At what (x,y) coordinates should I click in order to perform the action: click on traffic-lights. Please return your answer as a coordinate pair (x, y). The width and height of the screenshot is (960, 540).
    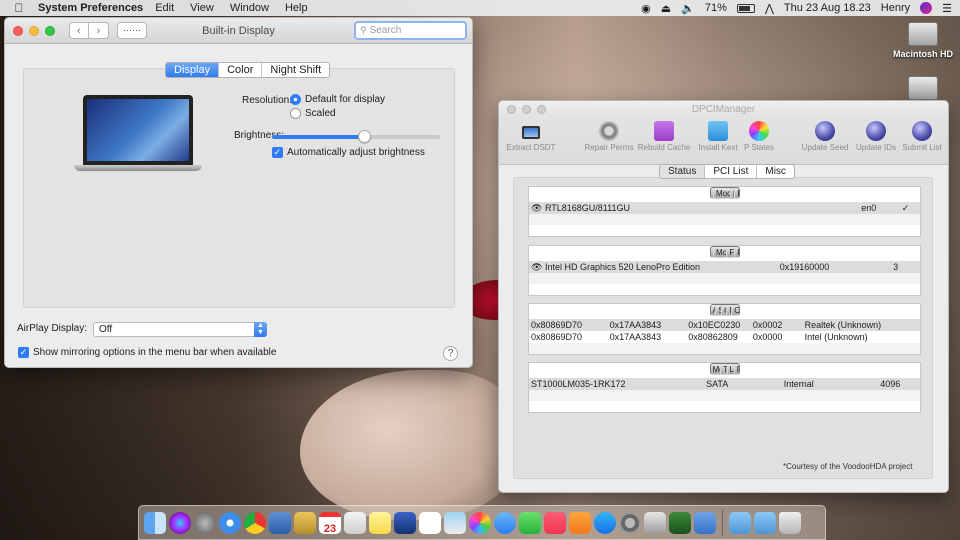
    Looking at the image, I should click on (526, 109).